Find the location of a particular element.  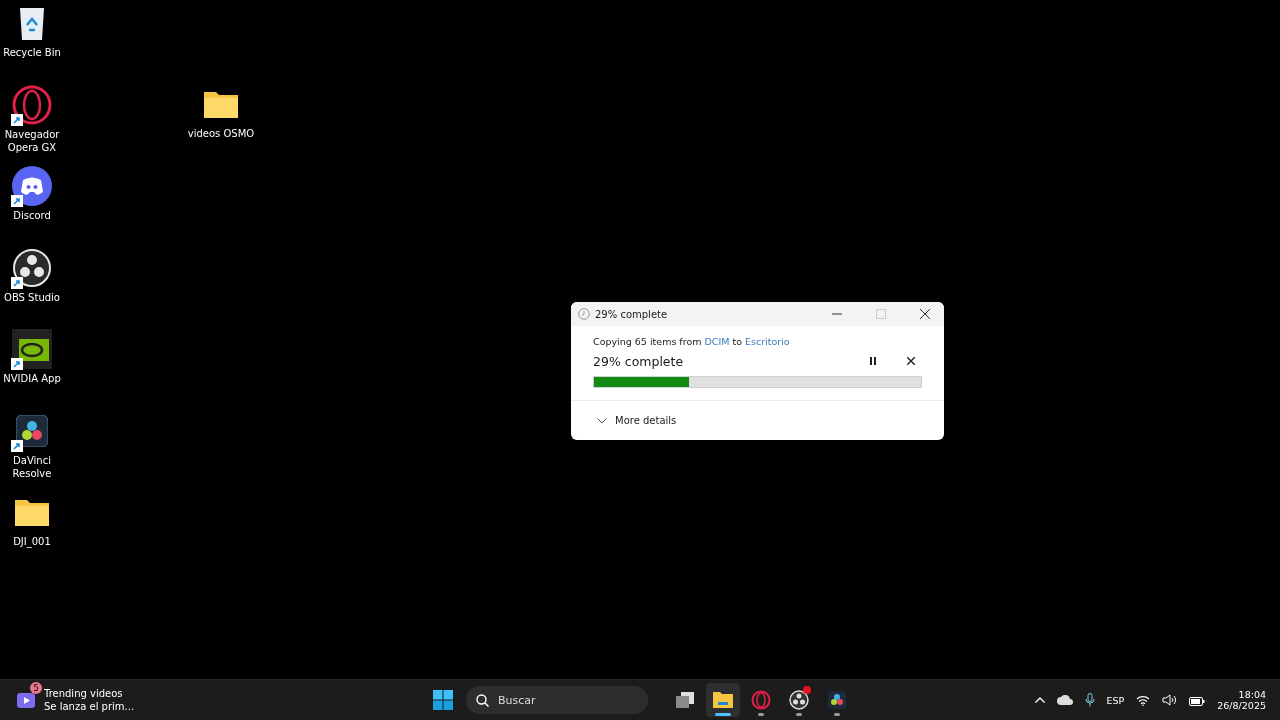

wifi-icon is located at coordinates (1143, 700).